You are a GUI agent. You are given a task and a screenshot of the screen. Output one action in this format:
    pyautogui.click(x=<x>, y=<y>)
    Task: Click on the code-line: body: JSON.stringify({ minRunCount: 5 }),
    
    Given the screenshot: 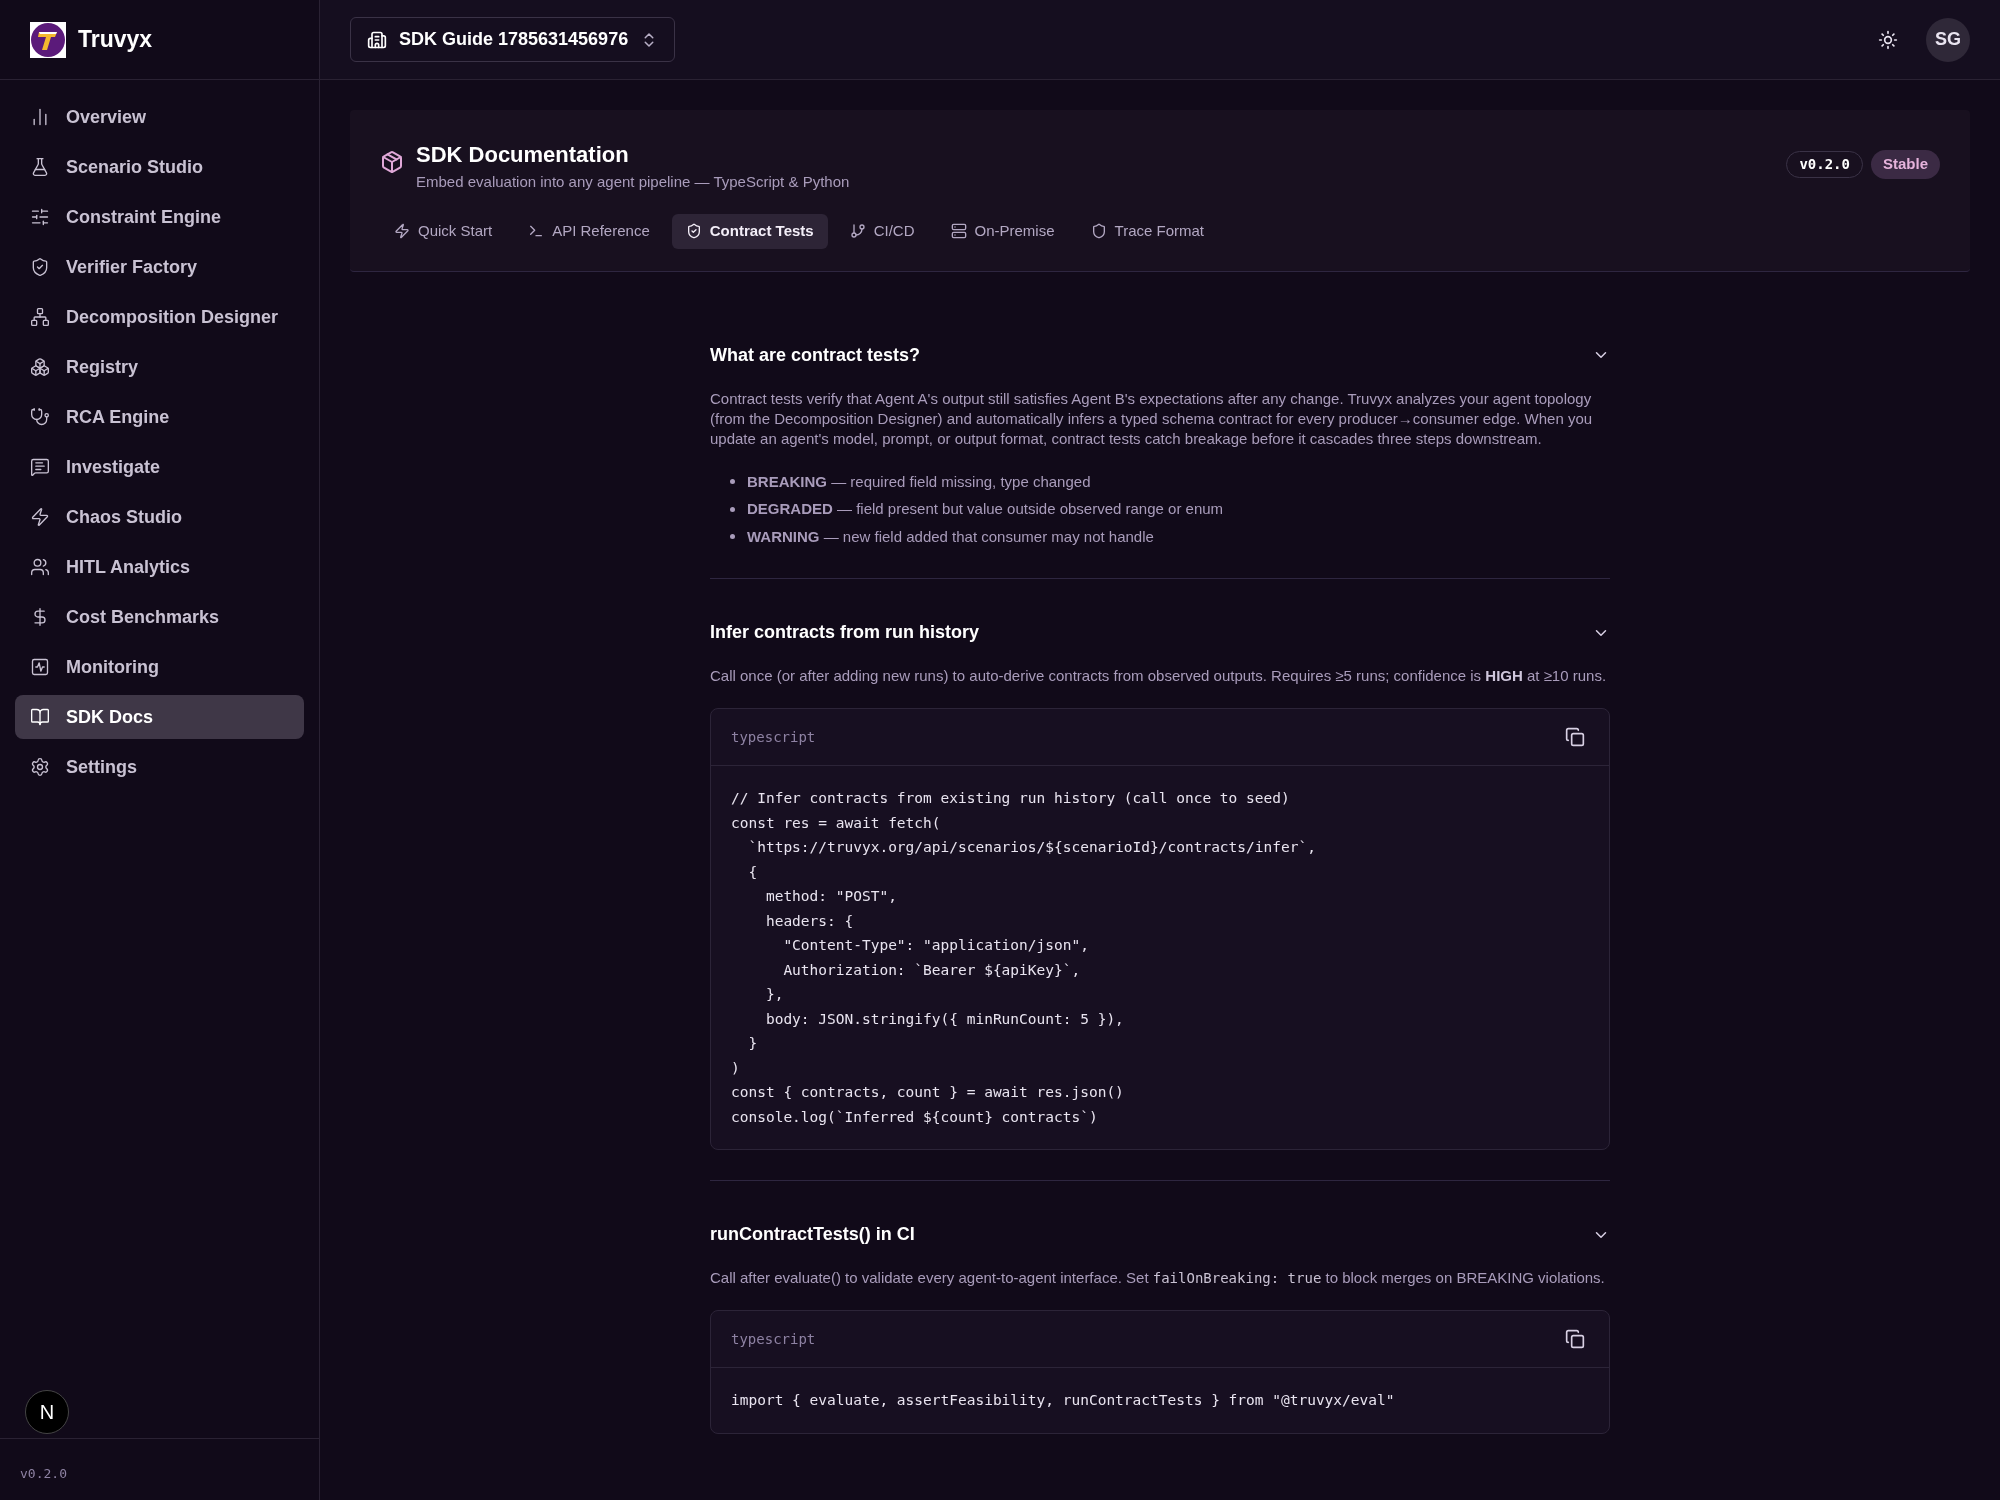 What is the action you would take?
    pyautogui.click(x=944, y=1019)
    